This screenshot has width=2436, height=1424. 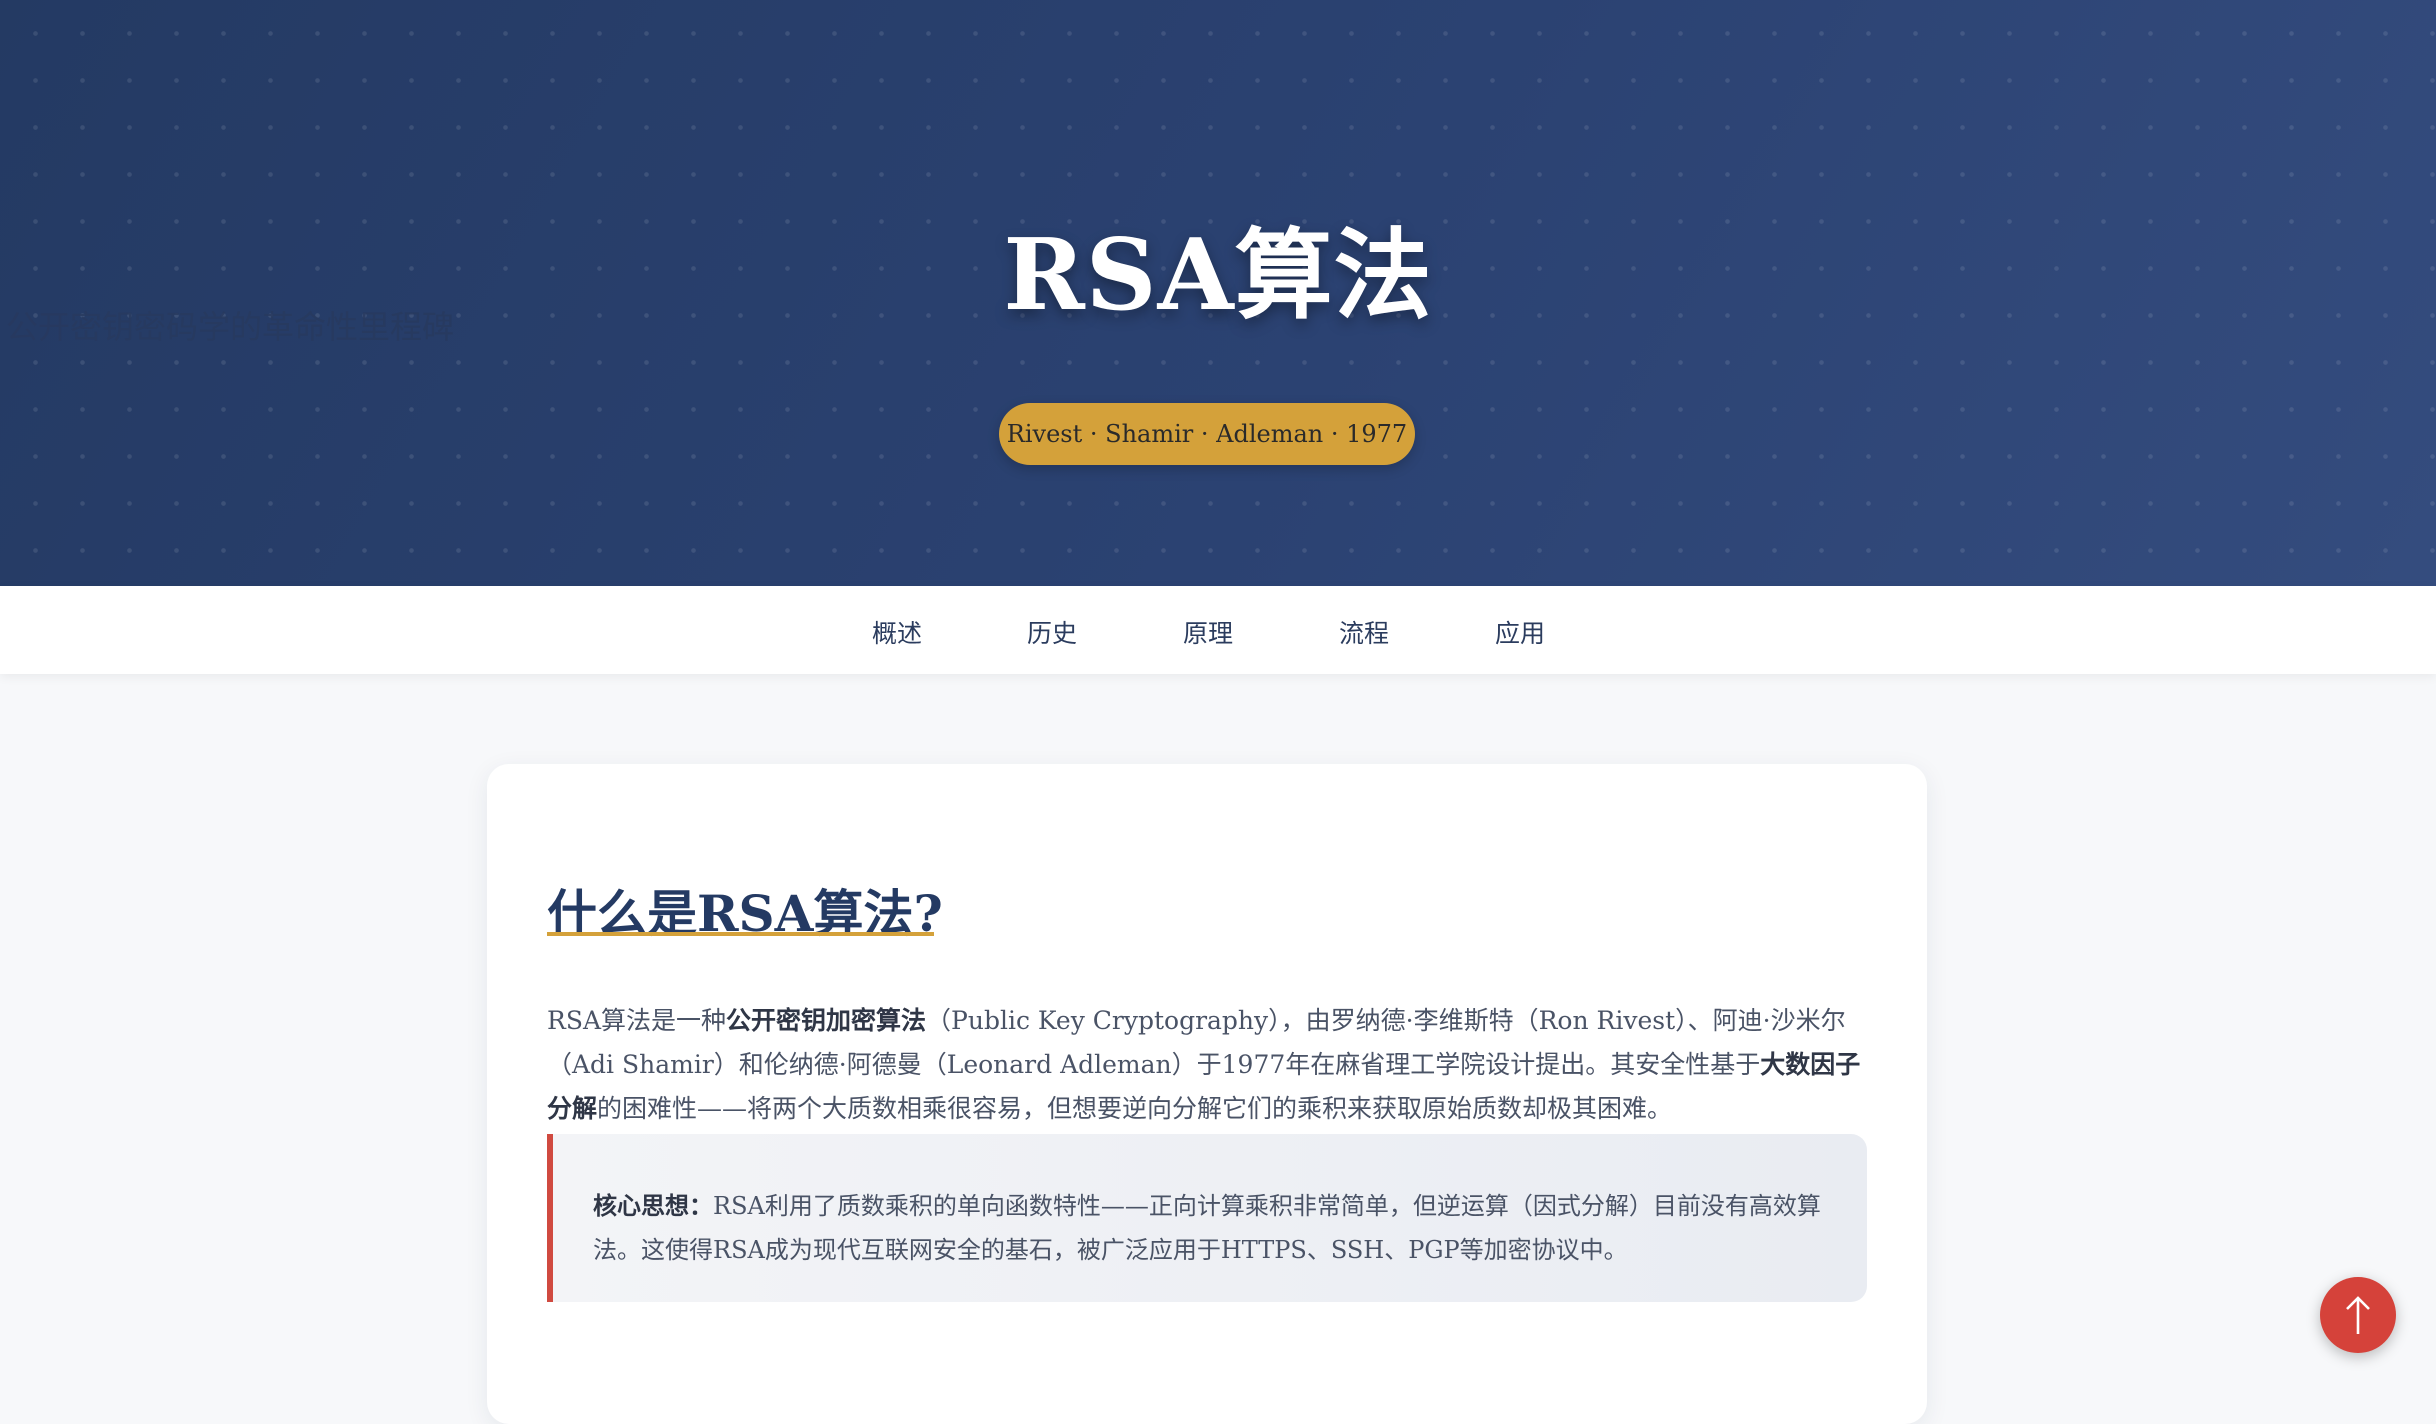 What do you see at coordinates (740, 934) in the screenshot?
I see `title-underline` at bounding box center [740, 934].